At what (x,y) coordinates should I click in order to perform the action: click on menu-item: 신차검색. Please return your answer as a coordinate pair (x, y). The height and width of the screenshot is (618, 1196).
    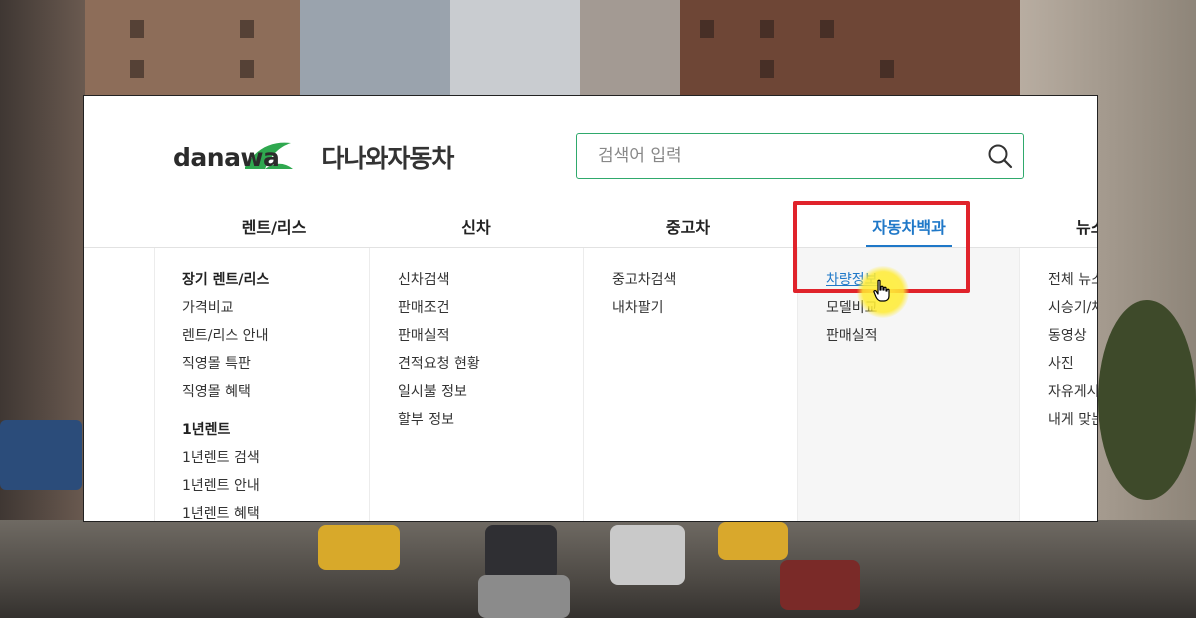
    Looking at the image, I should click on (490, 280).